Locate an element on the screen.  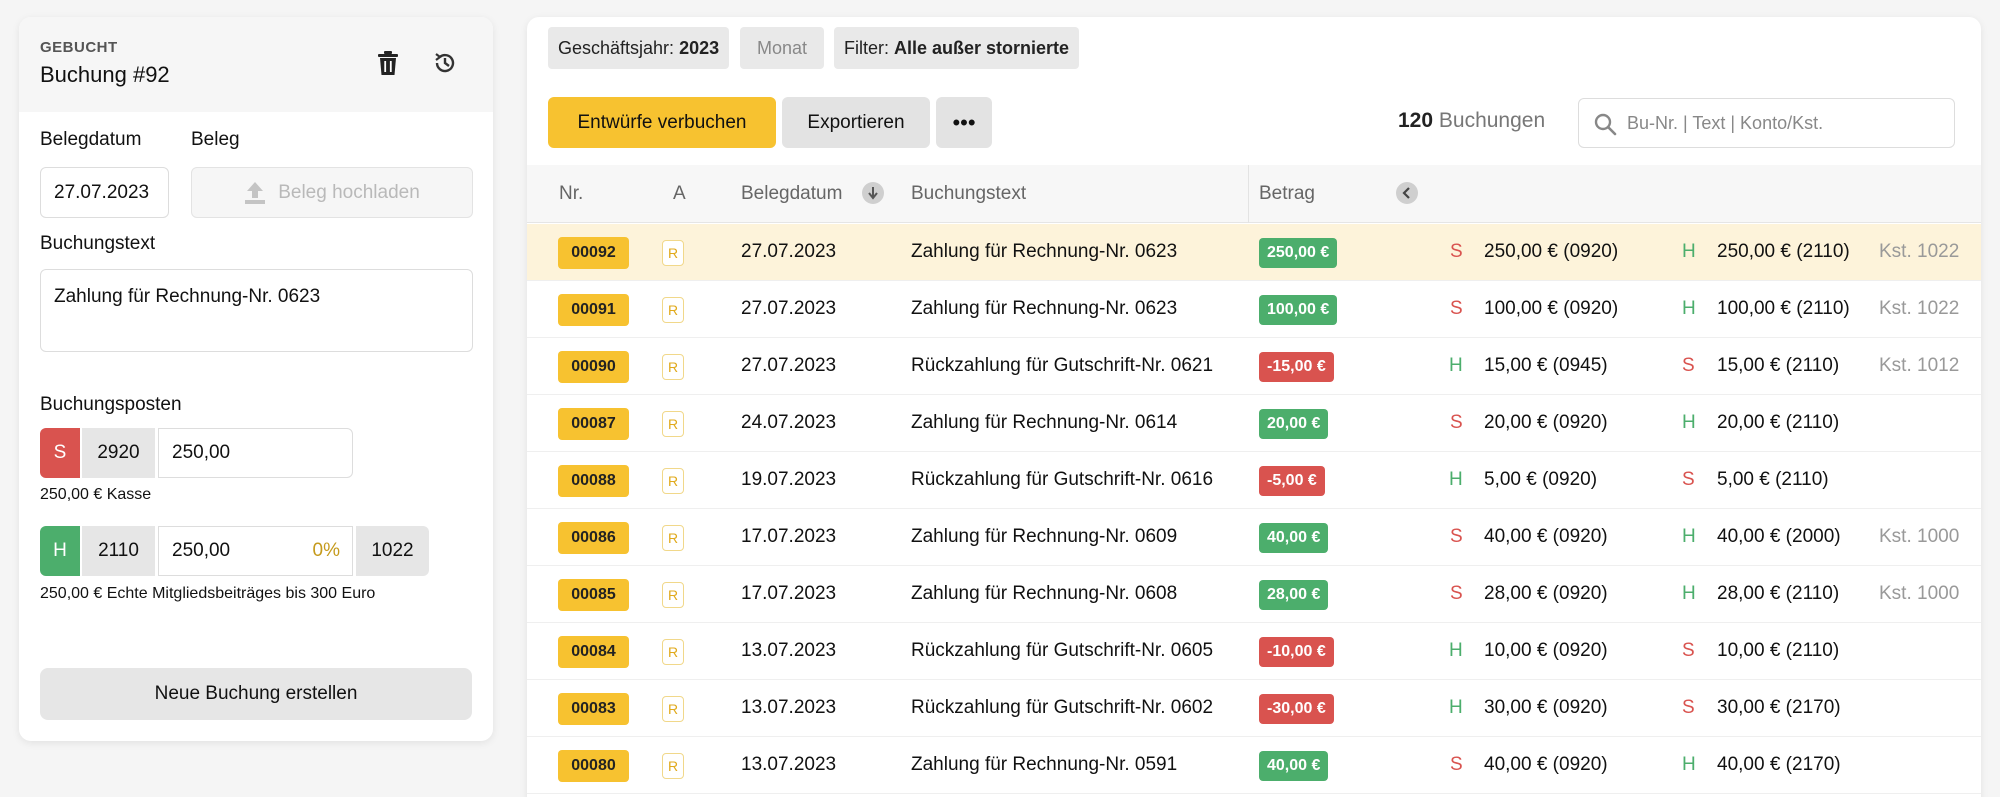
posting-2: 250,00 € (2110) is located at coordinates (1783, 251).